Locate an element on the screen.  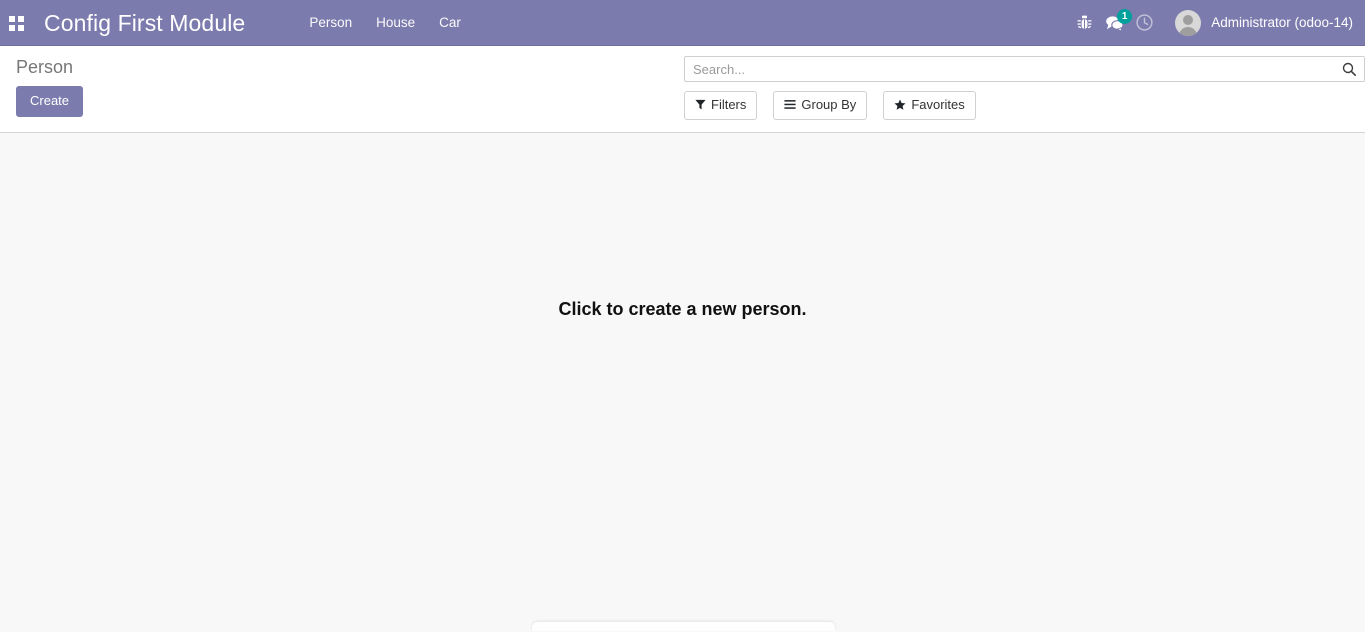
user-name-label: Administrator (odoo-14) is located at coordinates (1282, 22).